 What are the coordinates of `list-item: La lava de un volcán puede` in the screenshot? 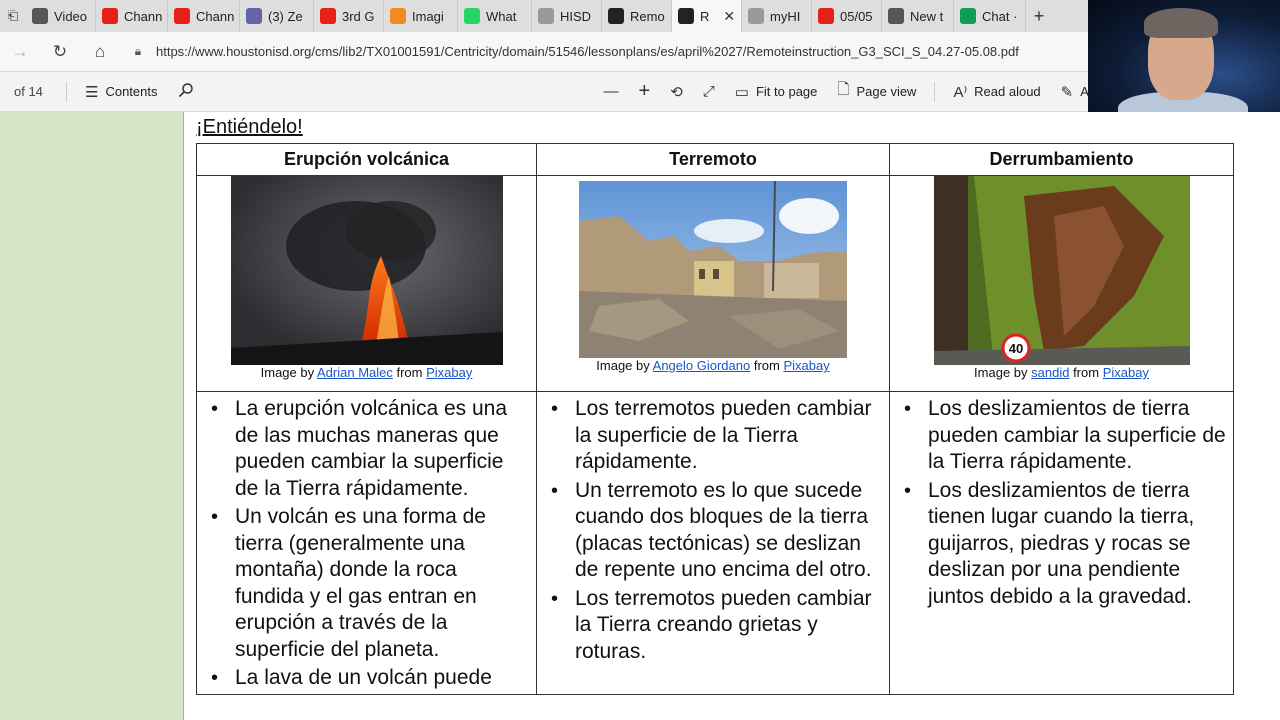 It's located at (368, 678).